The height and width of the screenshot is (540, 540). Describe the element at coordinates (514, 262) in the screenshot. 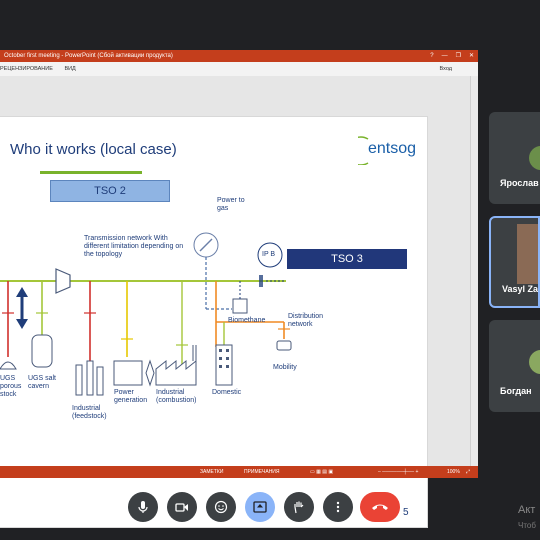

I see `participant-tile-active: Vasyl Za` at that location.